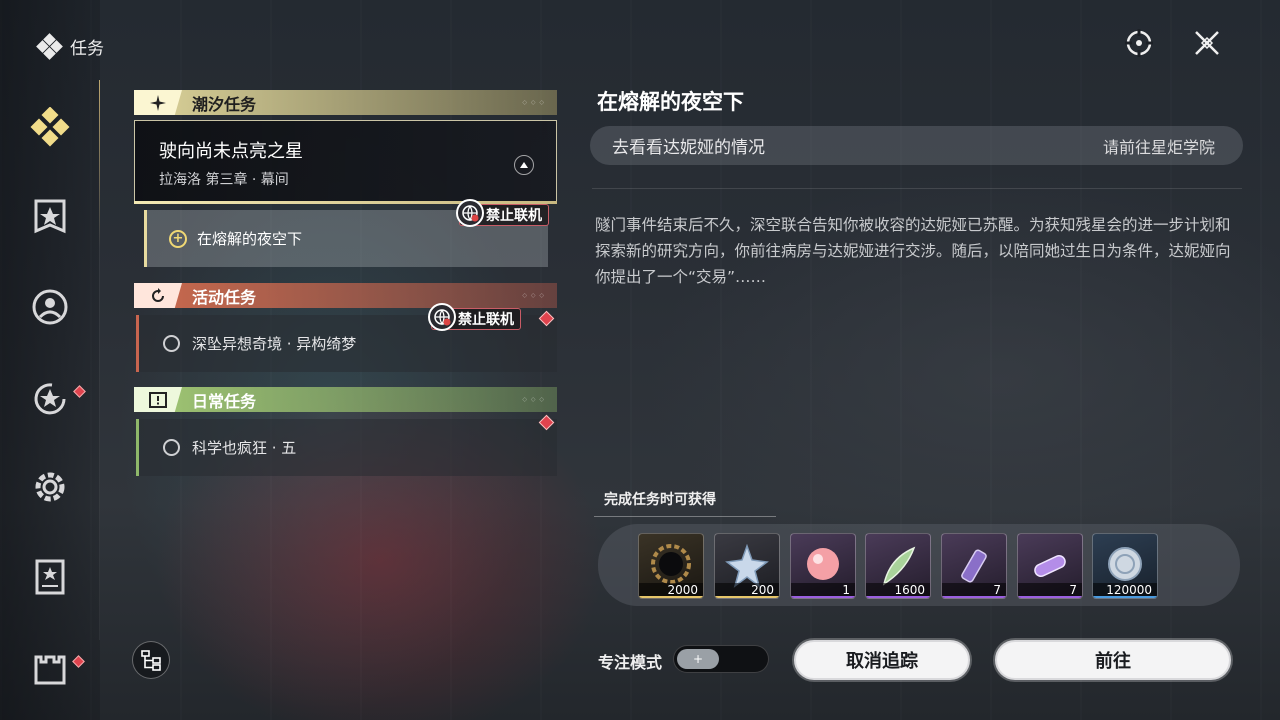 This screenshot has width=1280, height=720. I want to click on focus-mode-label: 专注模式, so click(630, 662).